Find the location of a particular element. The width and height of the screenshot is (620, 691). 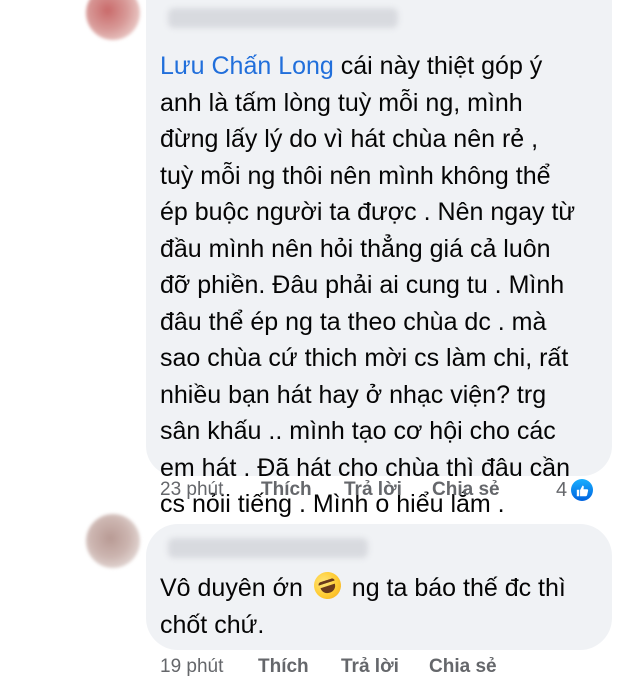

comment-timestamp: 23 phút is located at coordinates (191, 490).